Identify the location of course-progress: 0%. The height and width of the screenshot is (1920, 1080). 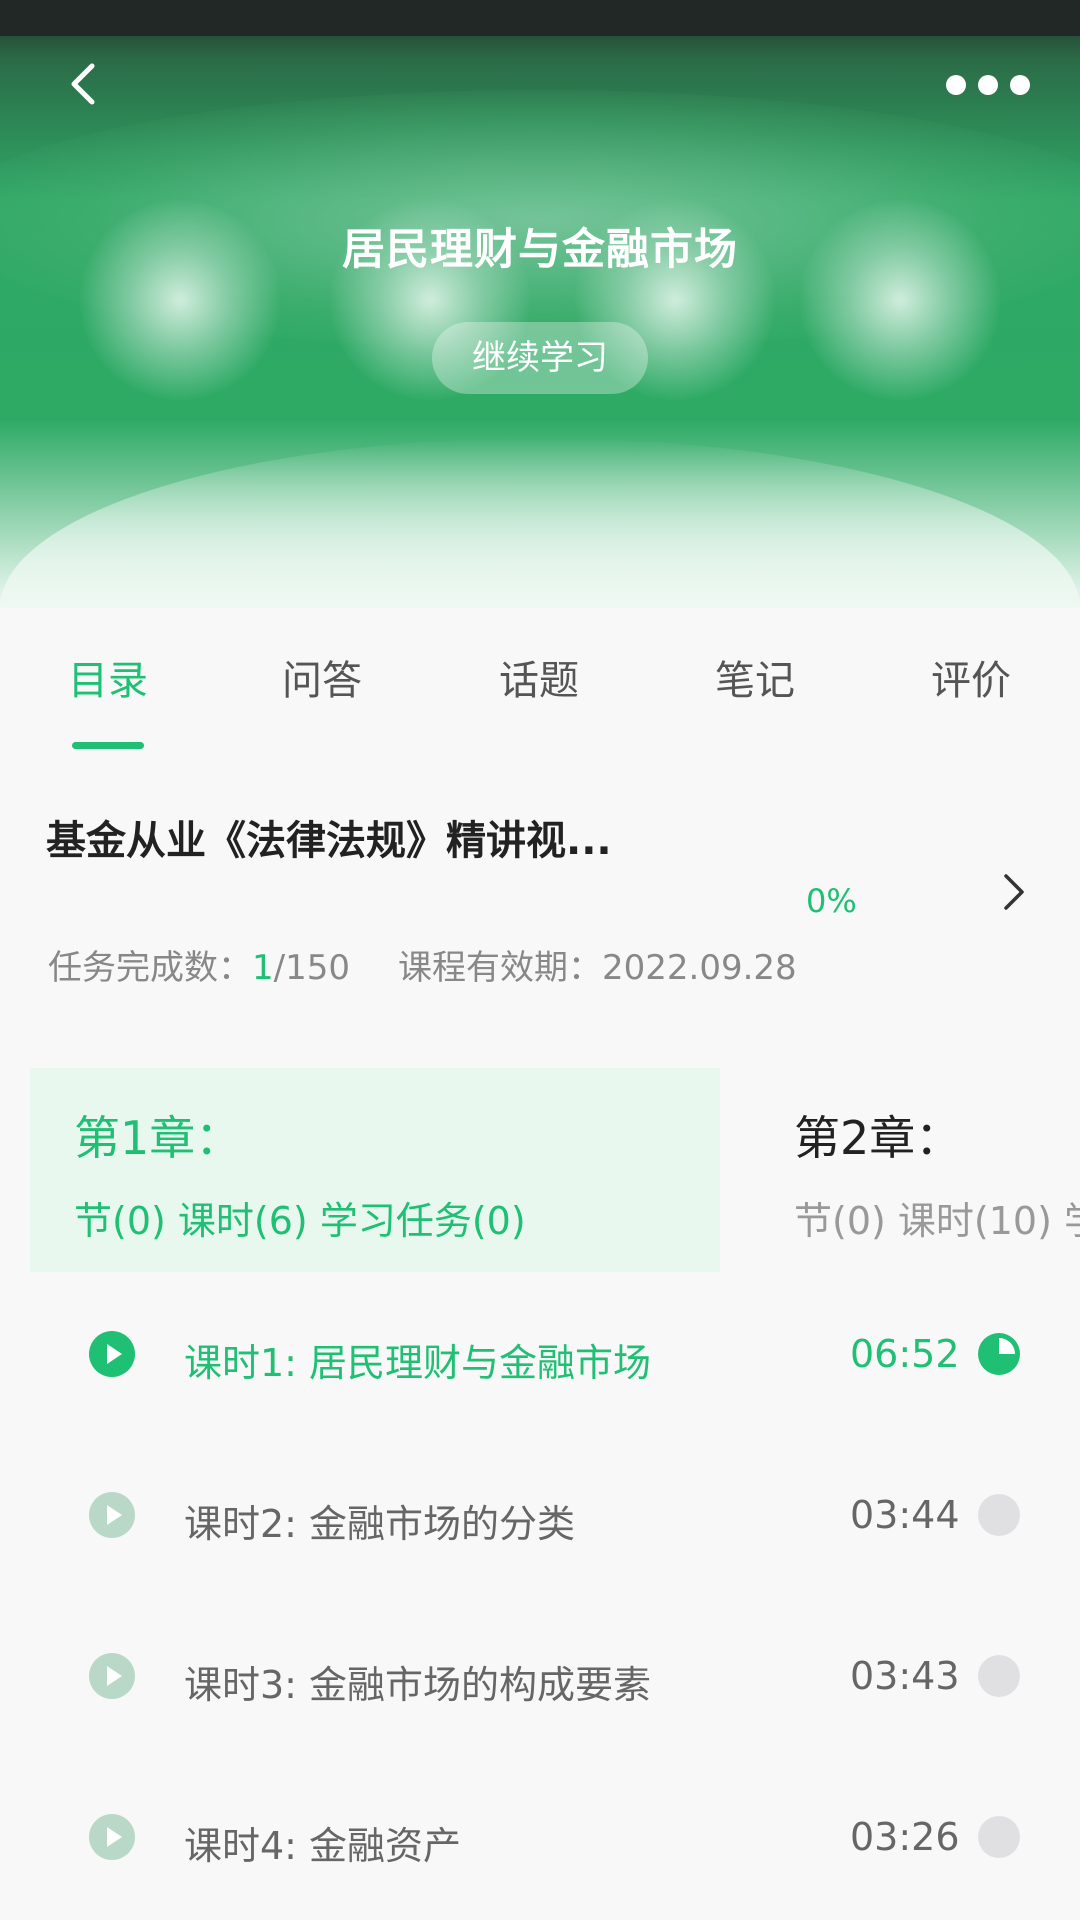
(831, 901).